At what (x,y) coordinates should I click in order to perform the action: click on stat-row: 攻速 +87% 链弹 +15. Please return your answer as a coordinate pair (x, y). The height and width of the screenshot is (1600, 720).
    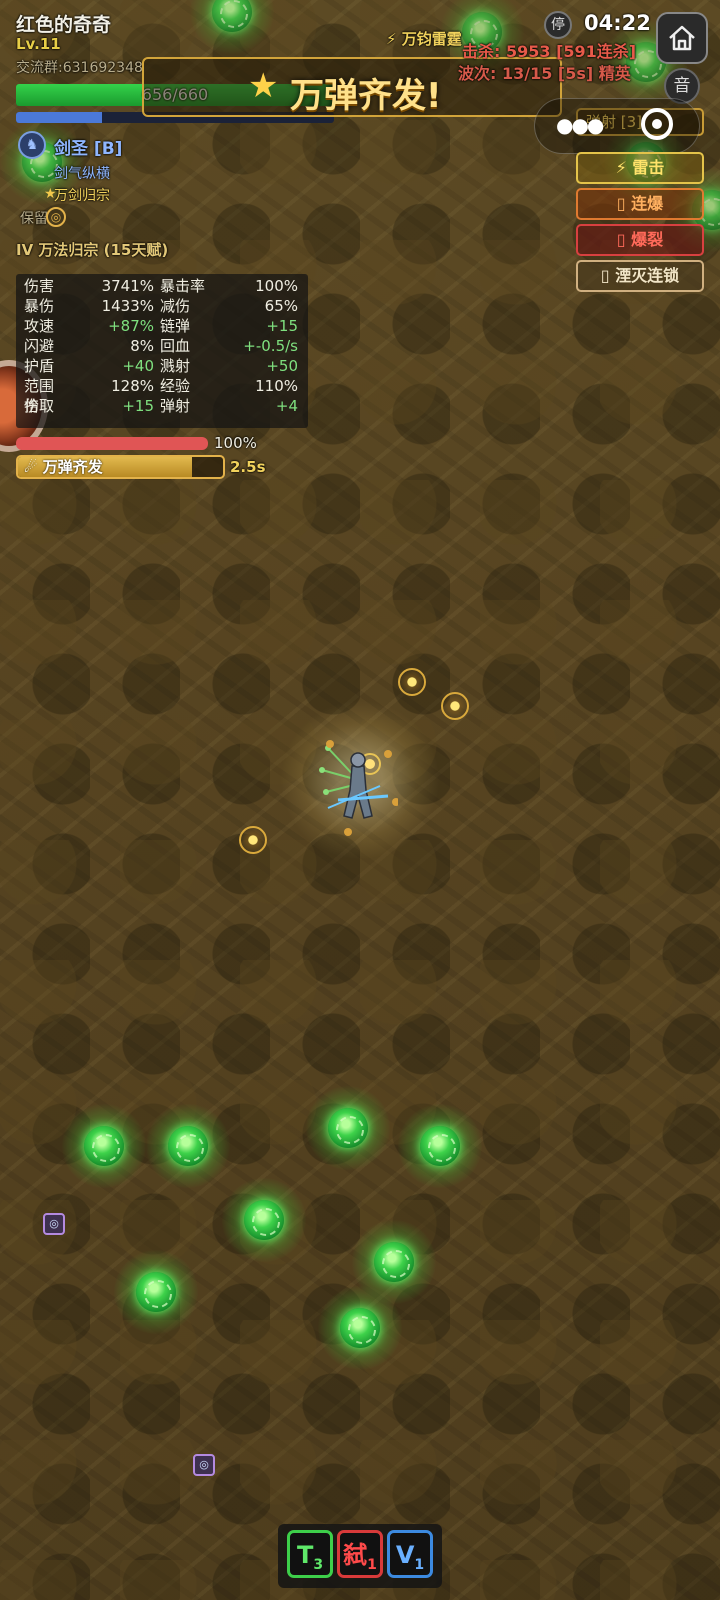
    Looking at the image, I should click on (162, 326).